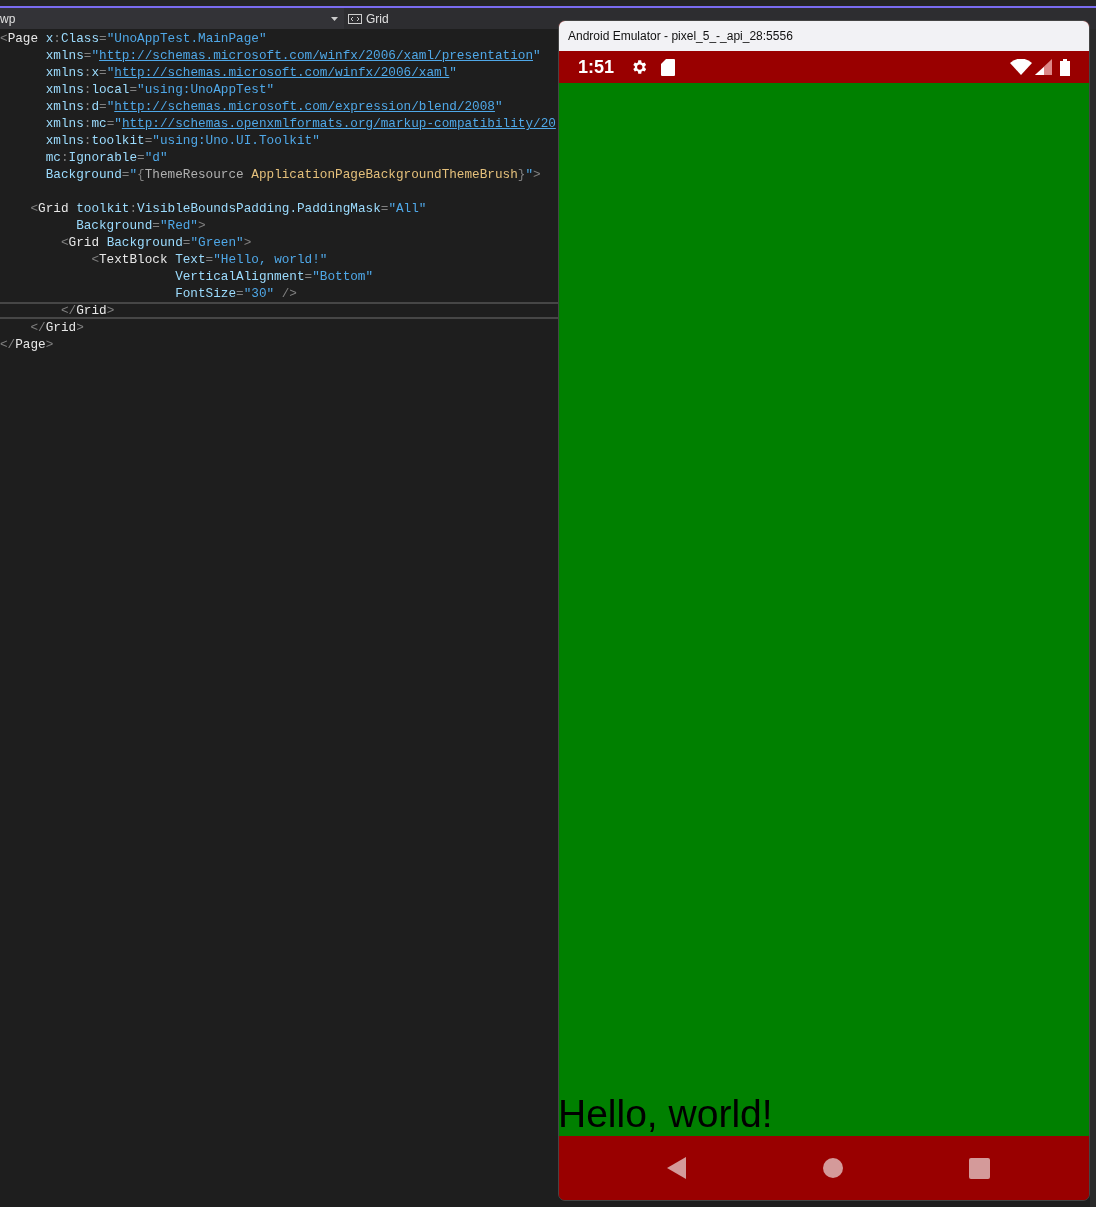 This screenshot has height=1207, width=1096. What do you see at coordinates (1065, 67) in the screenshot?
I see `battery-icon` at bounding box center [1065, 67].